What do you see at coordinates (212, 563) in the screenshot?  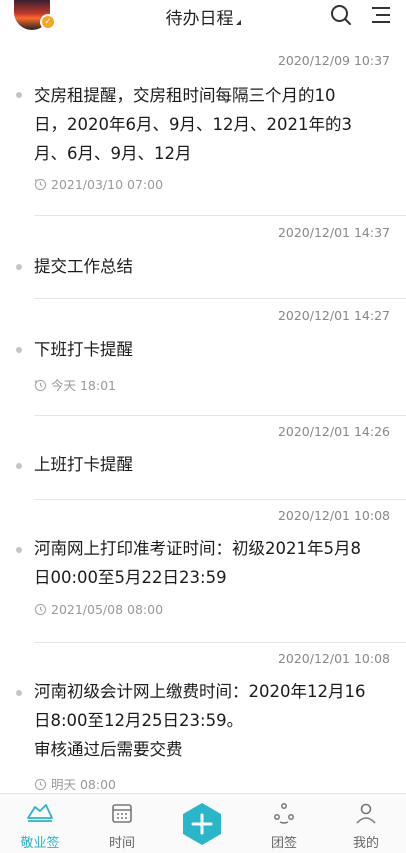 I see `item-text: 河南网上打印准考证时间：初级2021年5月8 日00:00至5月22日23:59` at bounding box center [212, 563].